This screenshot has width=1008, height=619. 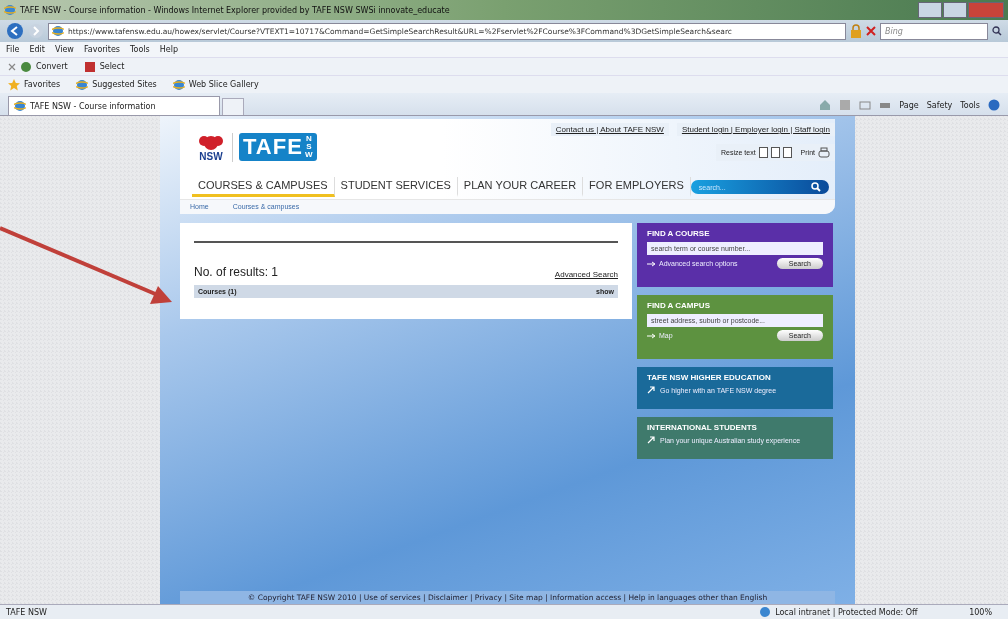 I want to click on toolbar-button: Select, so click(x=112, y=66).